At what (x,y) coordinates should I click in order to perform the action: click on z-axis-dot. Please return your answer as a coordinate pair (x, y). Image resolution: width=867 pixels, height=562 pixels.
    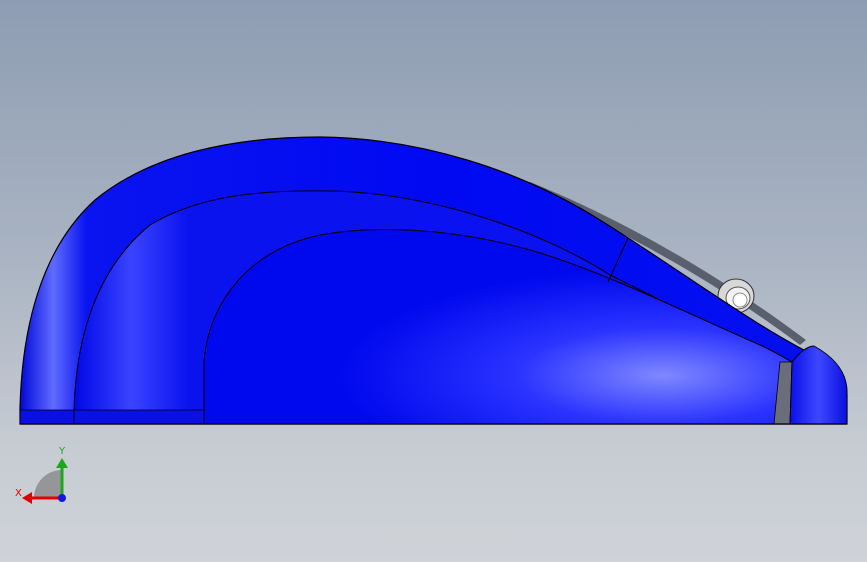
    Looking at the image, I should click on (62, 498).